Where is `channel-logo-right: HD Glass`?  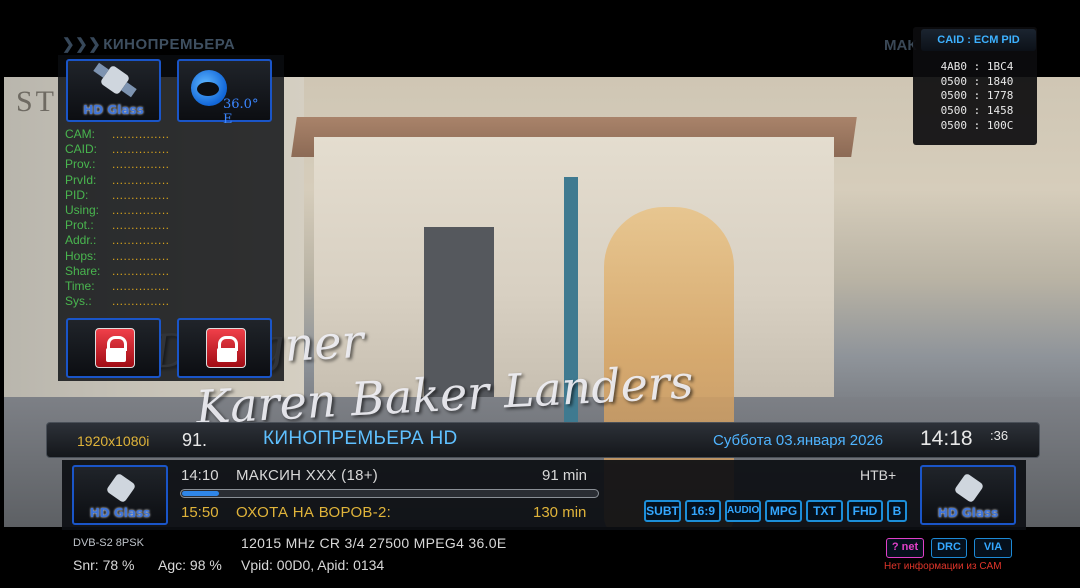
channel-logo-right: HD Glass is located at coordinates (968, 495).